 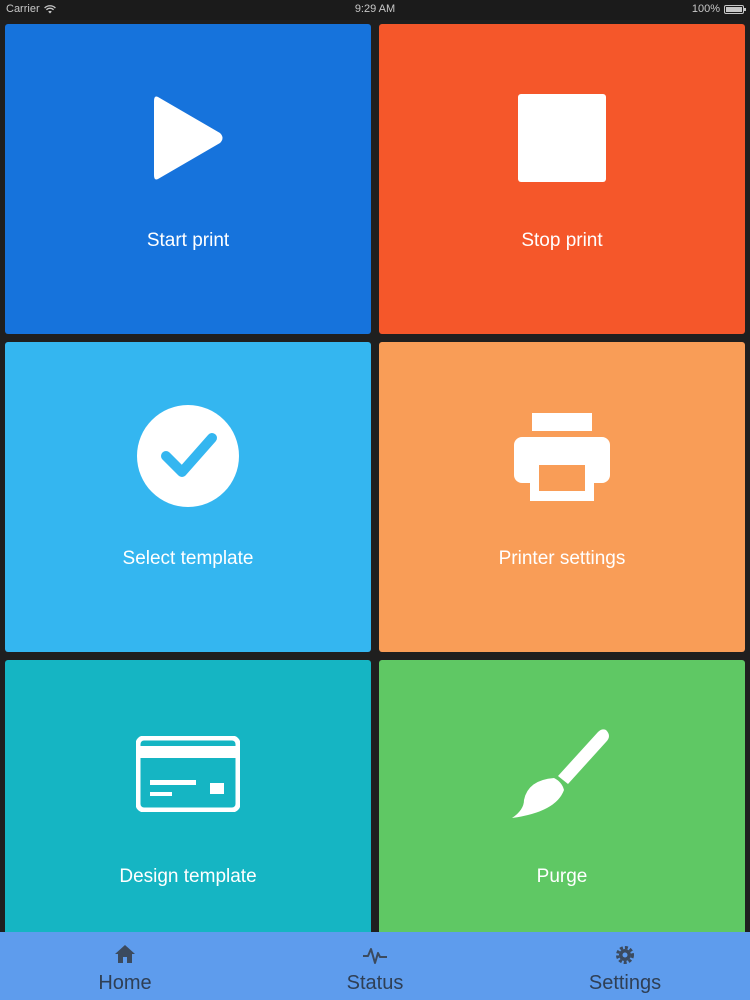 What do you see at coordinates (188, 138) in the screenshot?
I see `play-icon` at bounding box center [188, 138].